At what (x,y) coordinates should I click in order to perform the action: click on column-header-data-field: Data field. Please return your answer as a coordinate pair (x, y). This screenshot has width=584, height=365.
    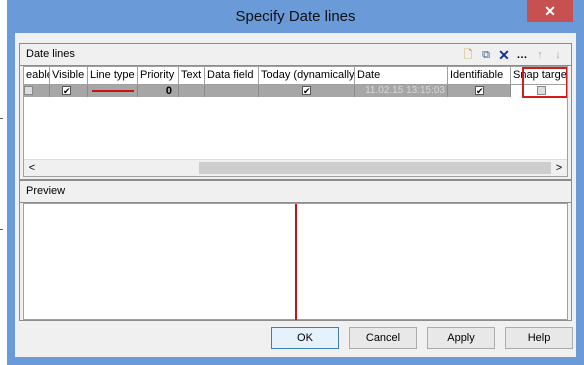
    Looking at the image, I should click on (232, 75).